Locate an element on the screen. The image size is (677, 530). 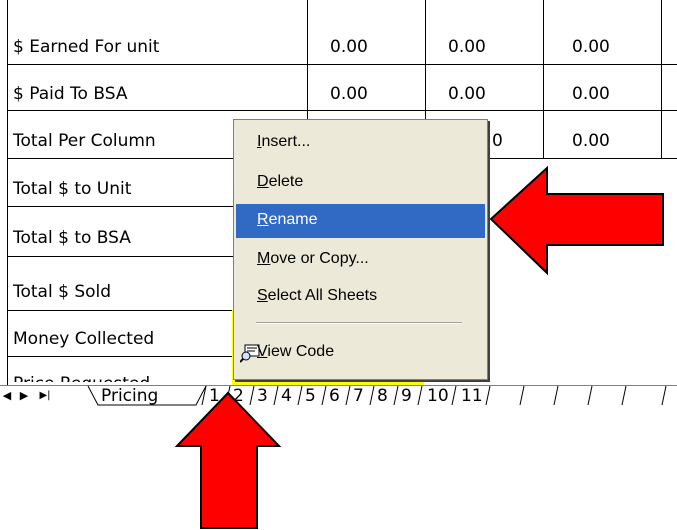
row-label-total-sold: Total $ Sold is located at coordinates (62, 292).